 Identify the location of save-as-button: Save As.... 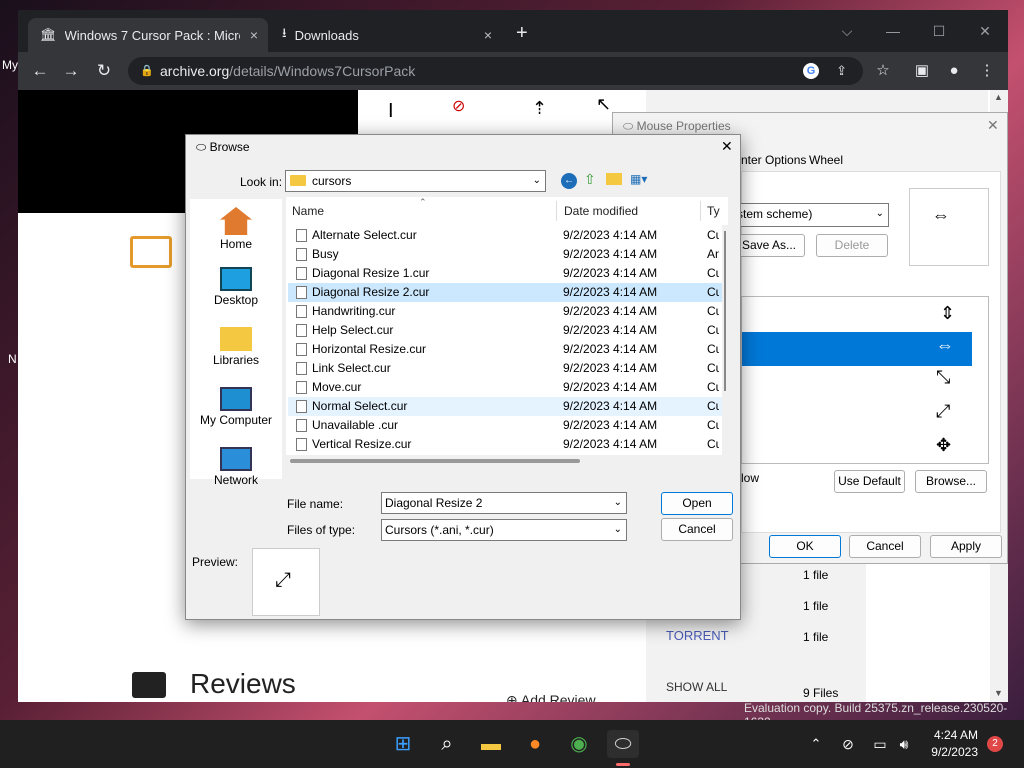
(769, 245).